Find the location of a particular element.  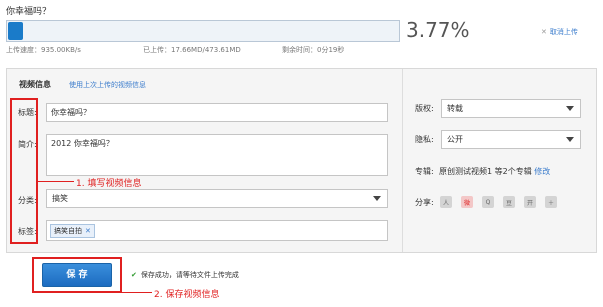

fields-highlight-box is located at coordinates (24, 171).